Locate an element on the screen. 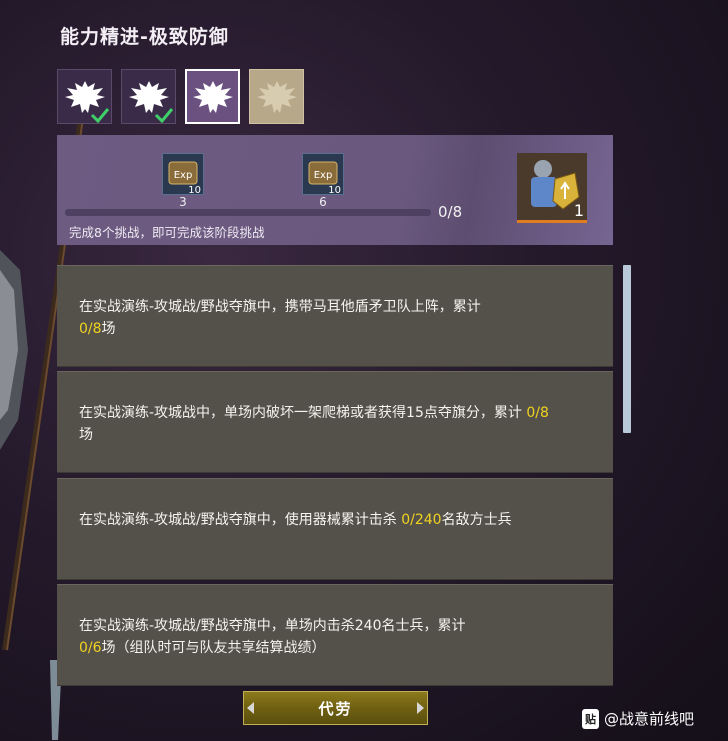  watermark-text: @战意前线吧 is located at coordinates (649, 719).